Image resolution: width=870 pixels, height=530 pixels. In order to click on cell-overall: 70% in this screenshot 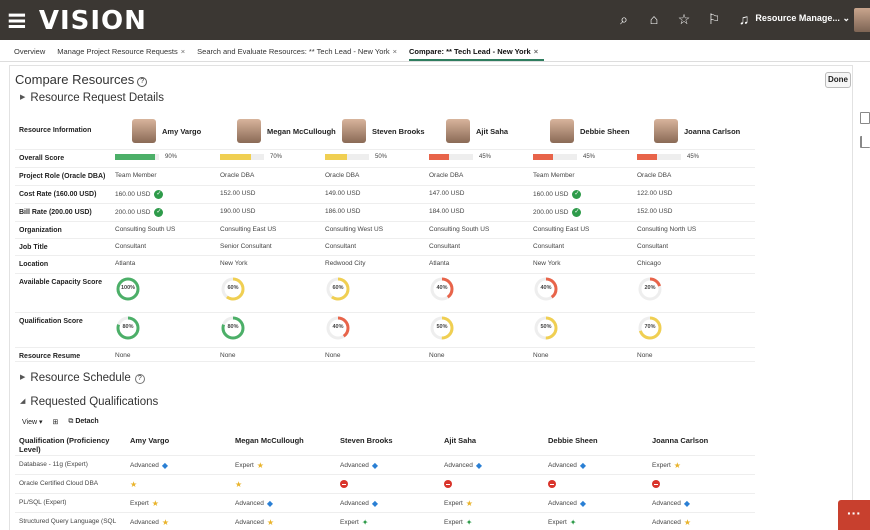, I will do `click(251, 157)`.